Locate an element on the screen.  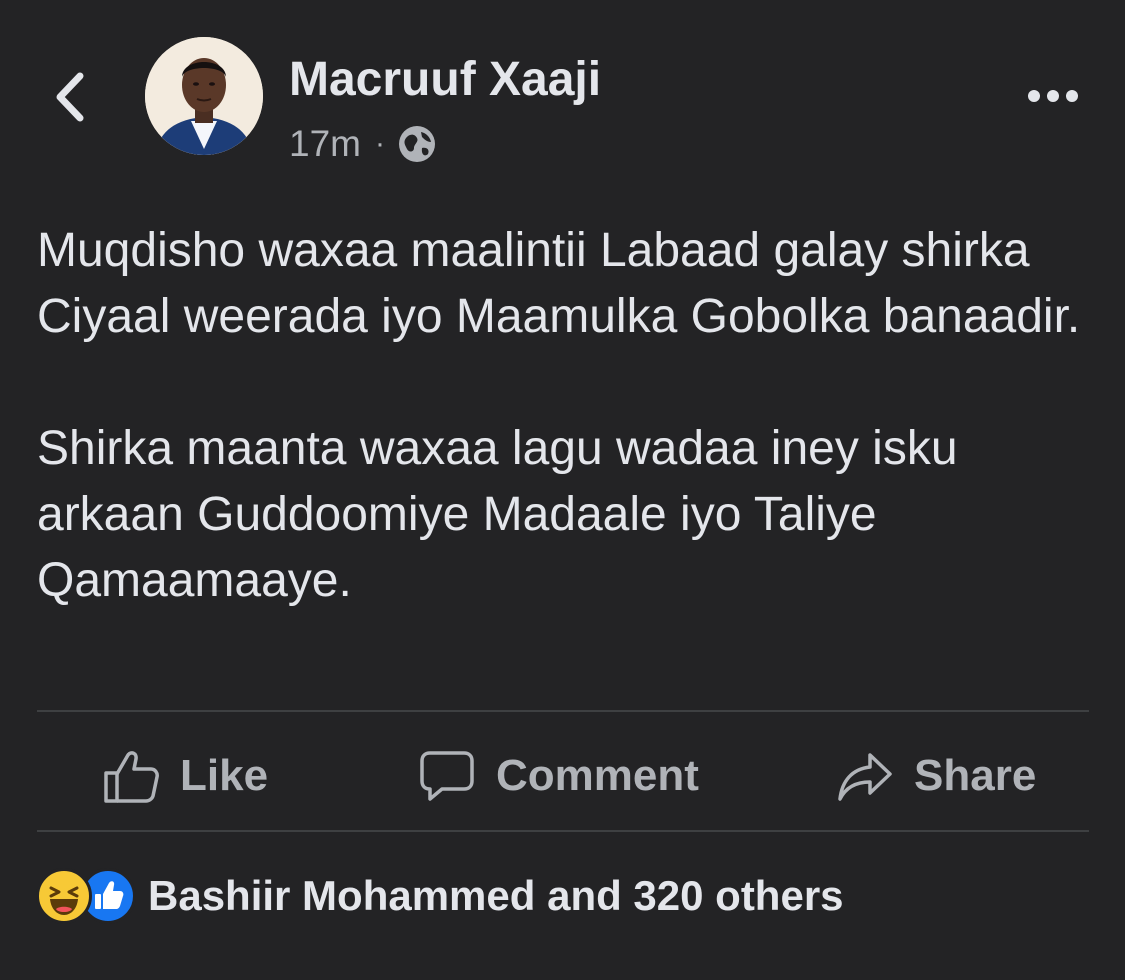
chevron-left-icon is located at coordinates (70, 97).